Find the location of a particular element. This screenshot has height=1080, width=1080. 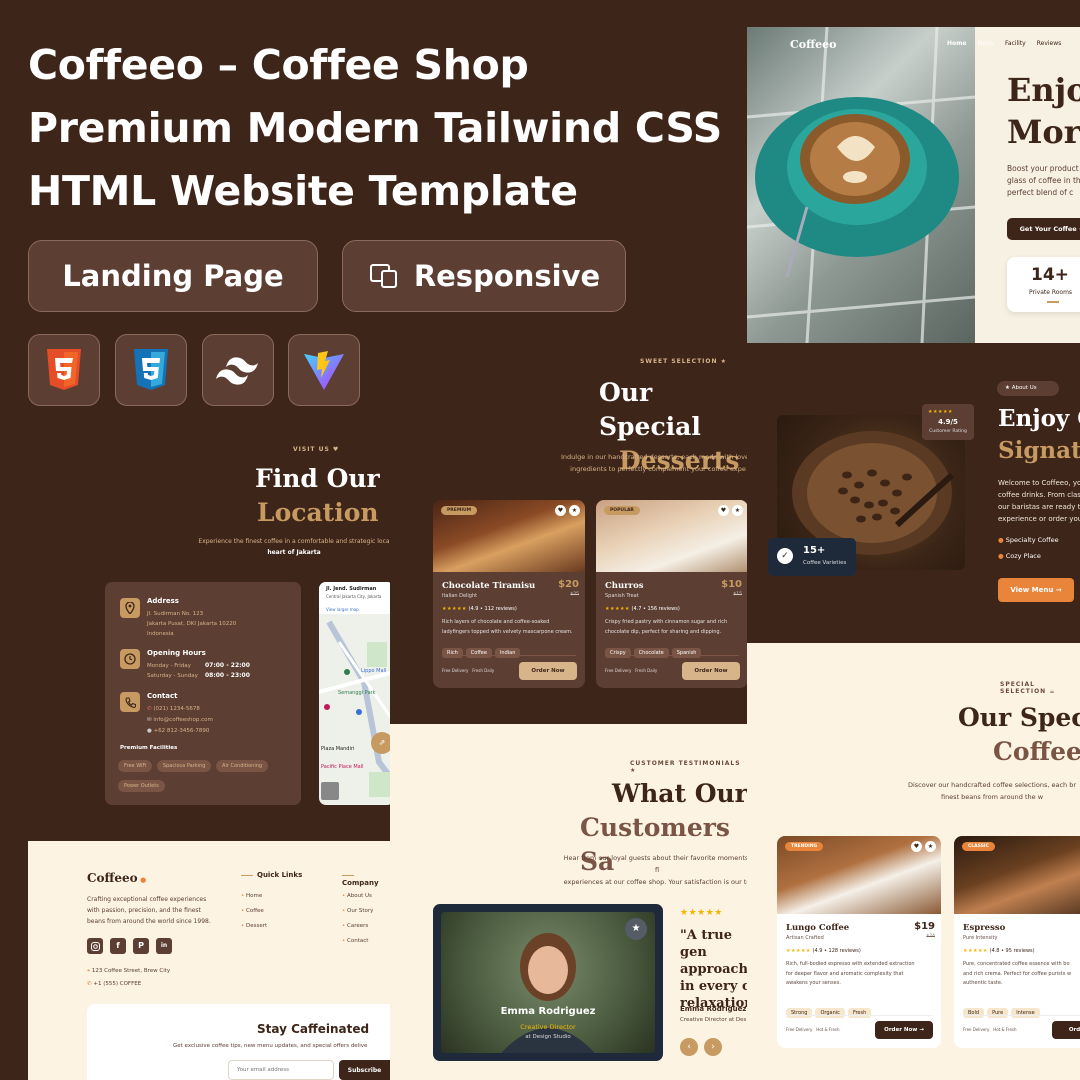

footer-link-careers: • Careers is located at coordinates (357, 926).